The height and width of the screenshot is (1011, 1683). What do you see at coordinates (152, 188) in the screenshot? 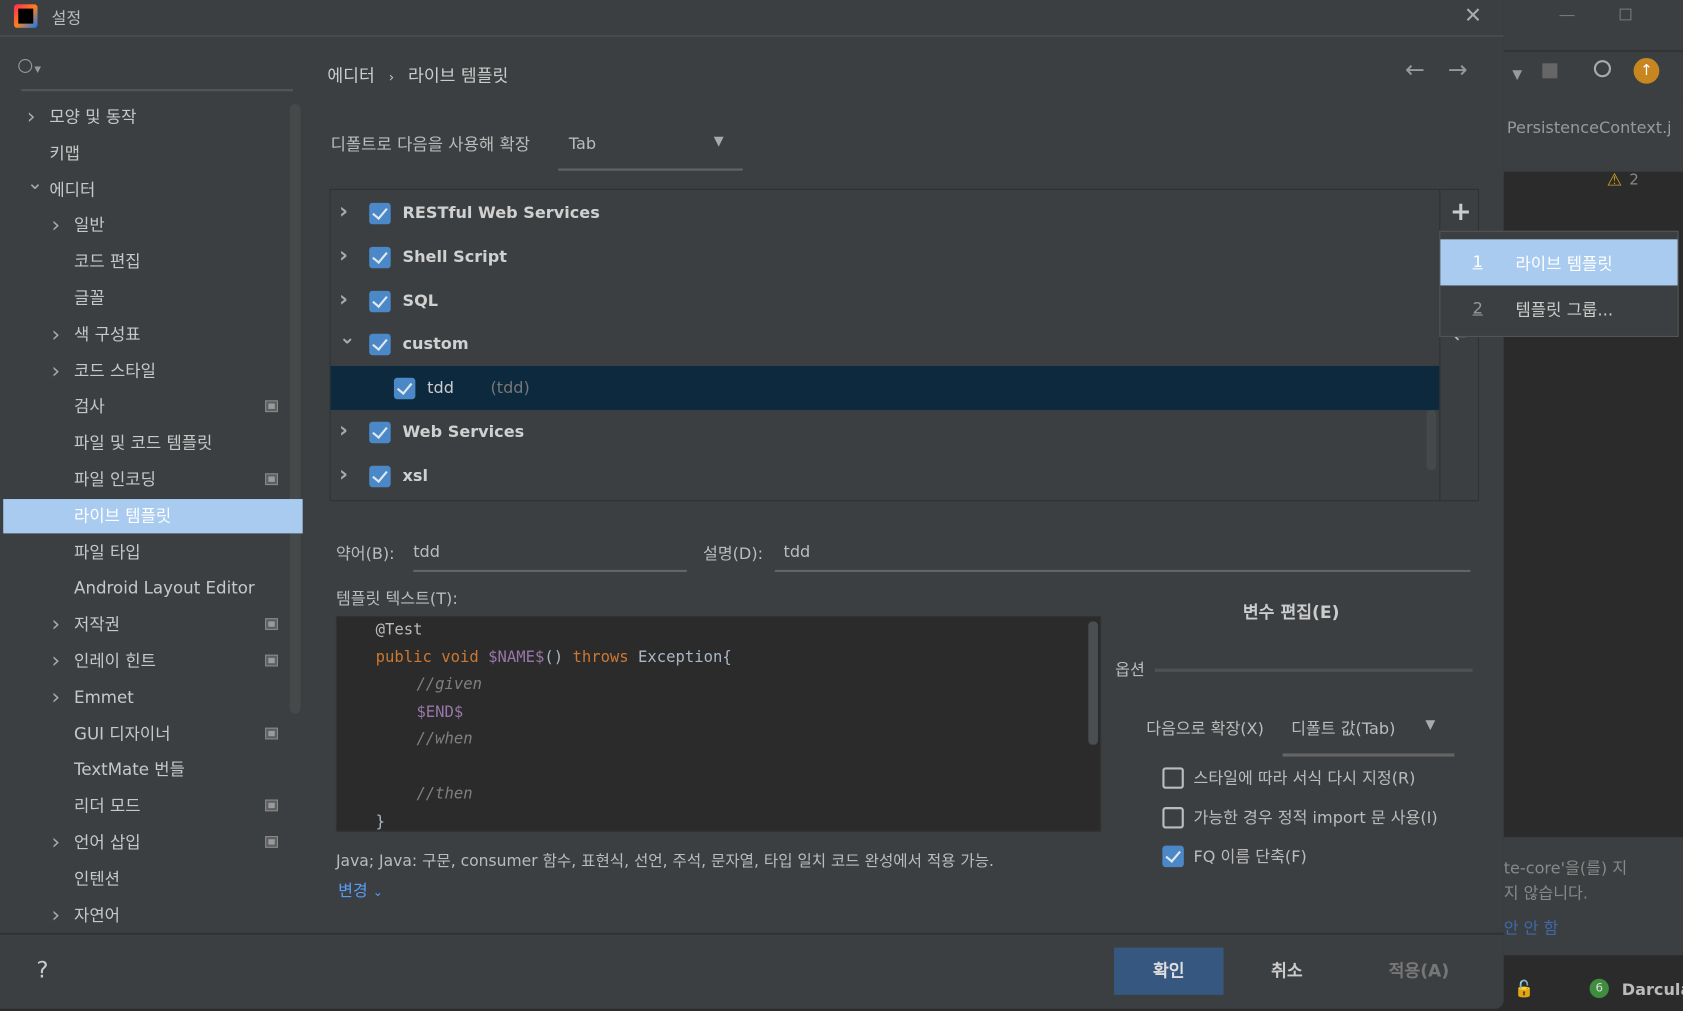
I see `sidebar-item: ⌄ 에디터` at bounding box center [152, 188].